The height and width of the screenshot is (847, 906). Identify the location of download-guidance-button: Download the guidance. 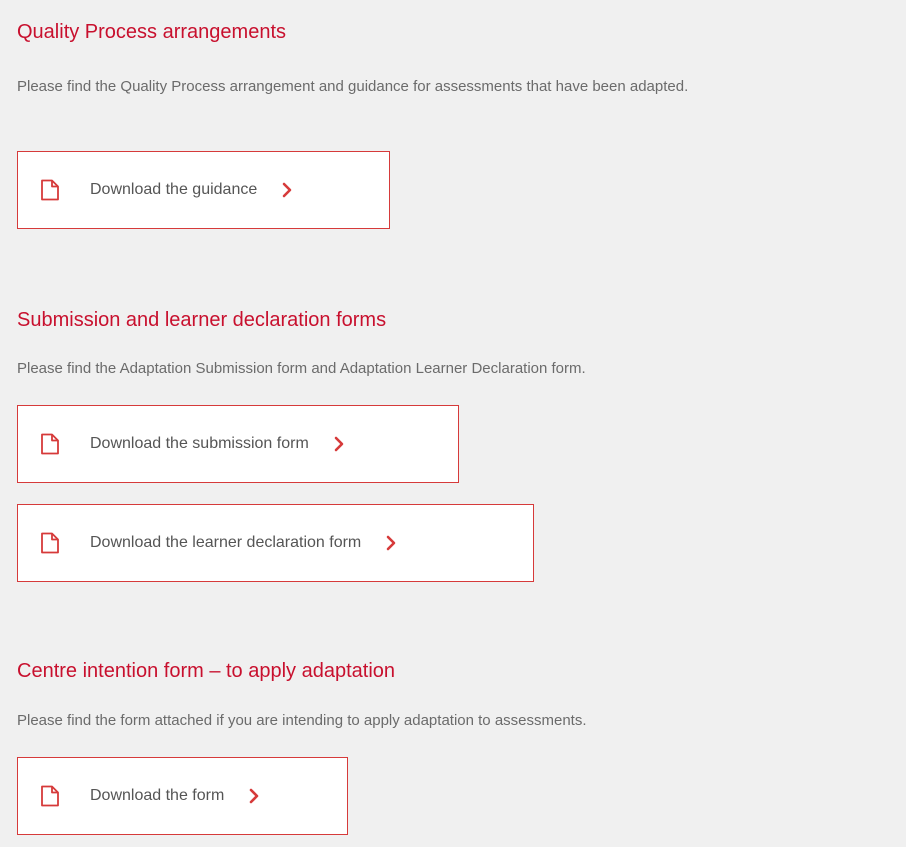
(203, 190).